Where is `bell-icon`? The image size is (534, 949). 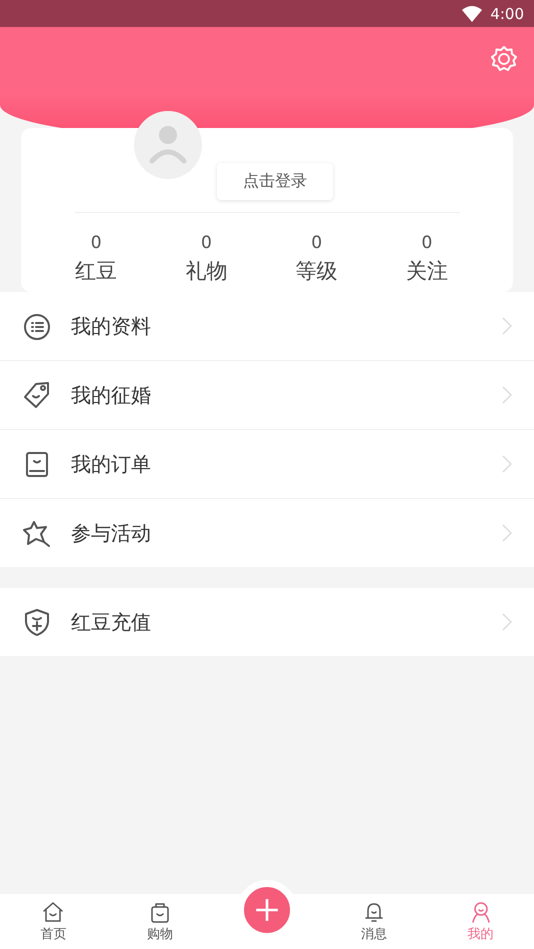 bell-icon is located at coordinates (373, 911).